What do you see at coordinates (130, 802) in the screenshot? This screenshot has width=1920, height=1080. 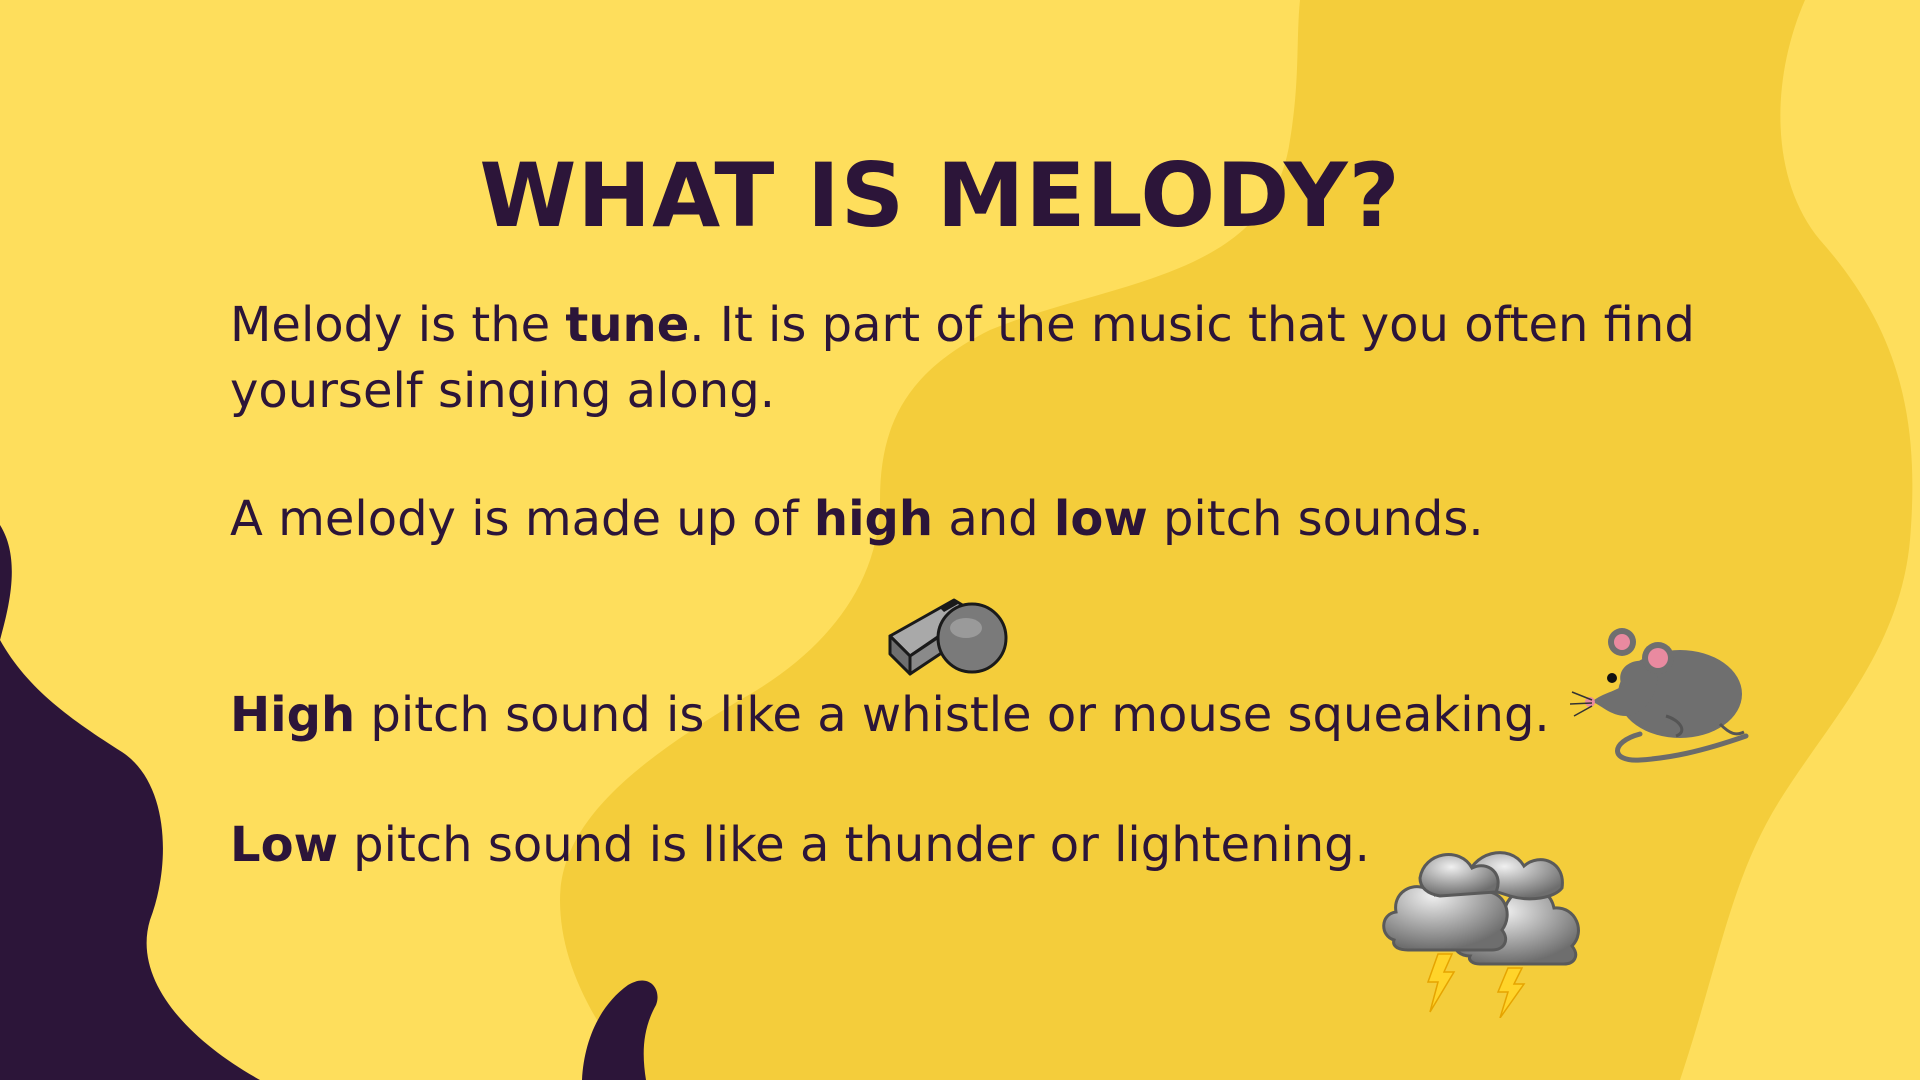 I see `dark-wave-shape` at bounding box center [130, 802].